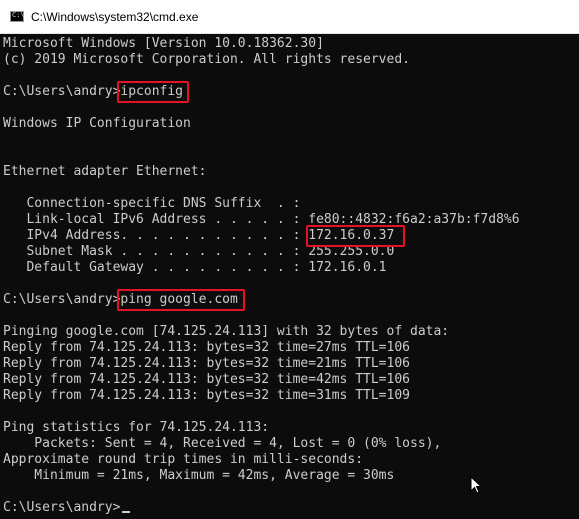  I want to click on window-title: C:\Windows\system32\cmd.exe, so click(115, 17).